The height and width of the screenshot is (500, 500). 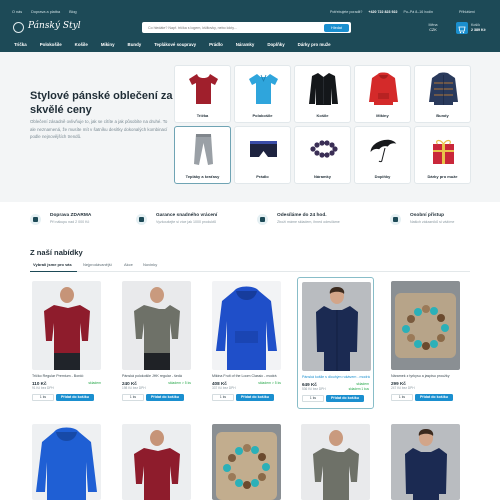 What do you see at coordinates (68, 376) in the screenshot?
I see `product-name: Tričko Regular Premium - Bordó` at bounding box center [68, 376].